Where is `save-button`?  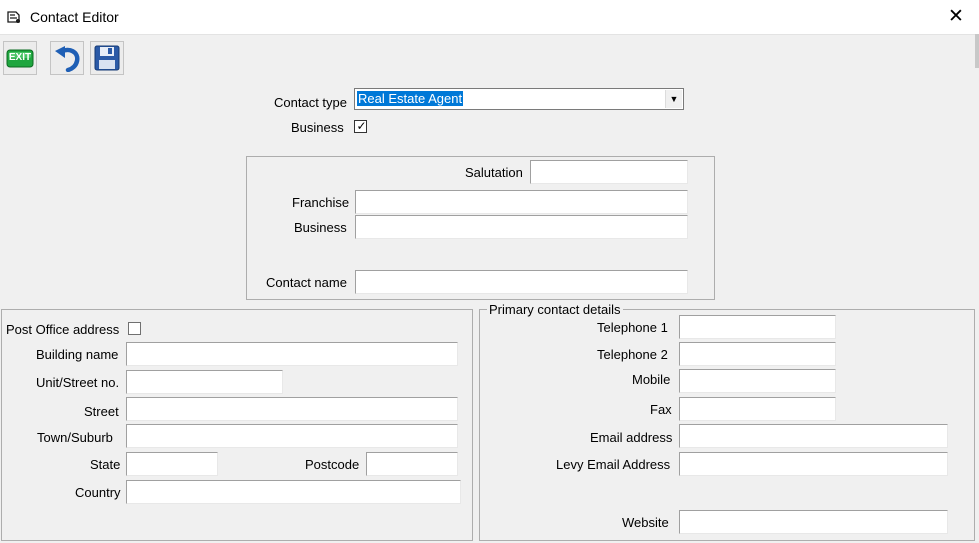
save-button is located at coordinates (107, 58).